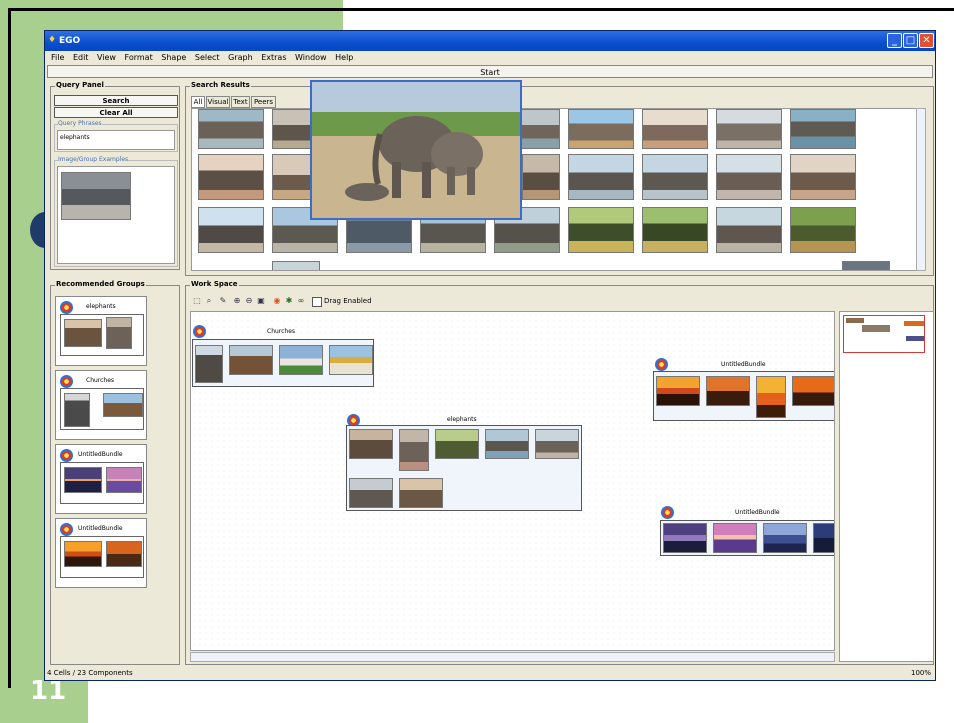 The image size is (954, 723). Describe the element at coordinates (116, 100) in the screenshot. I see `search-button: Search` at that location.